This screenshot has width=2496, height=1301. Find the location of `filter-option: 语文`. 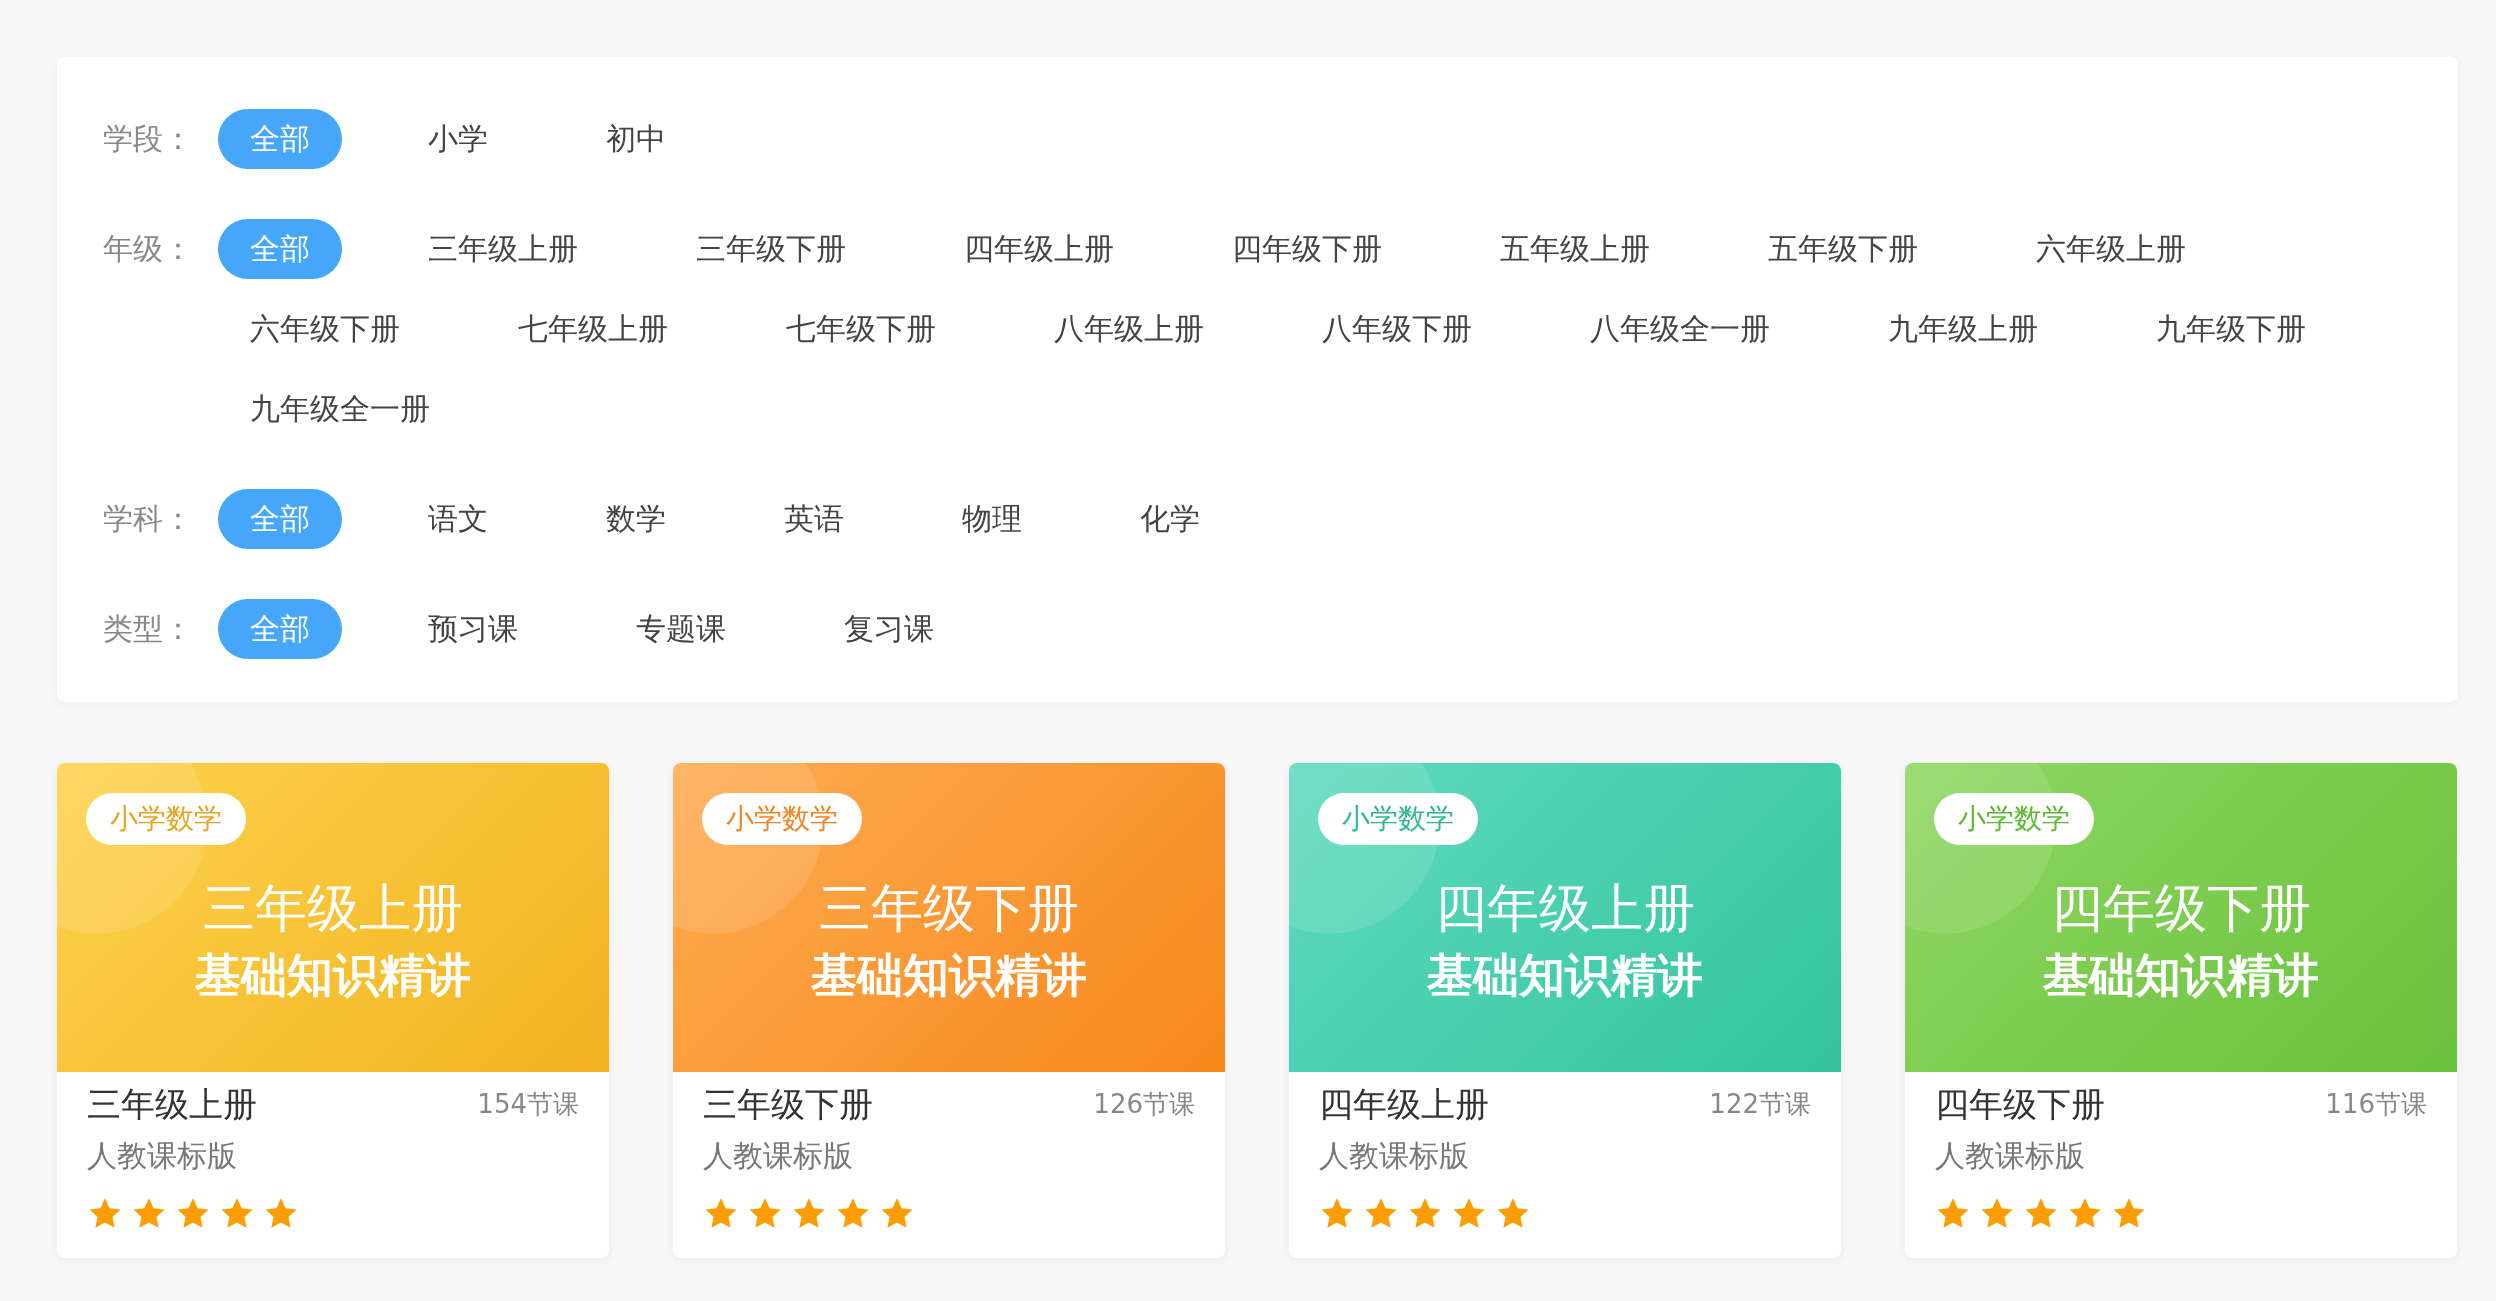

filter-option: 语文 is located at coordinates (458, 519).